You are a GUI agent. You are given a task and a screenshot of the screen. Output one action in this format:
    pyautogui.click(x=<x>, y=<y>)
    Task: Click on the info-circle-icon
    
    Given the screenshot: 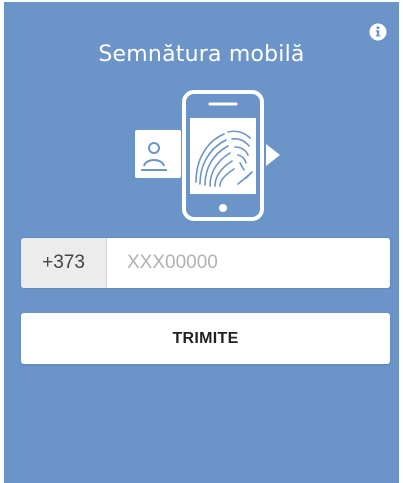 What is the action you would take?
    pyautogui.click(x=378, y=32)
    